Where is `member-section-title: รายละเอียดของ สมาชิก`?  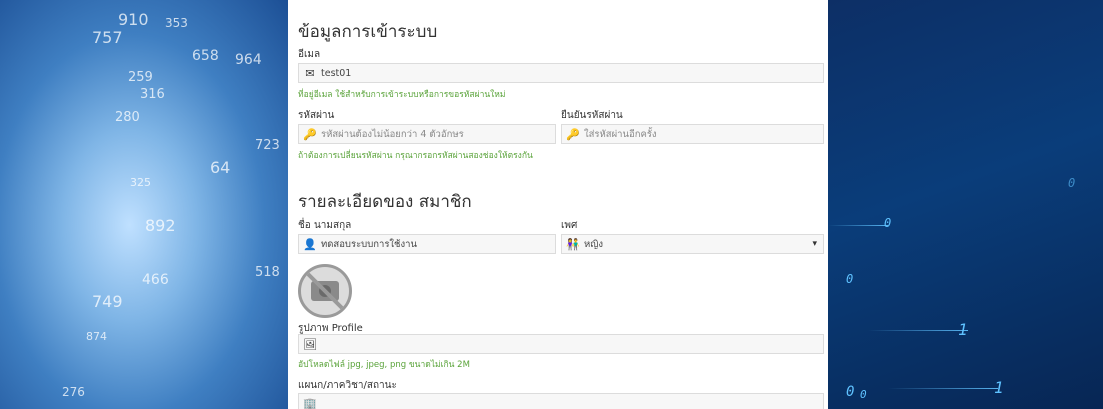 member-section-title: รายละเอียดของ สมาชิก is located at coordinates (385, 202).